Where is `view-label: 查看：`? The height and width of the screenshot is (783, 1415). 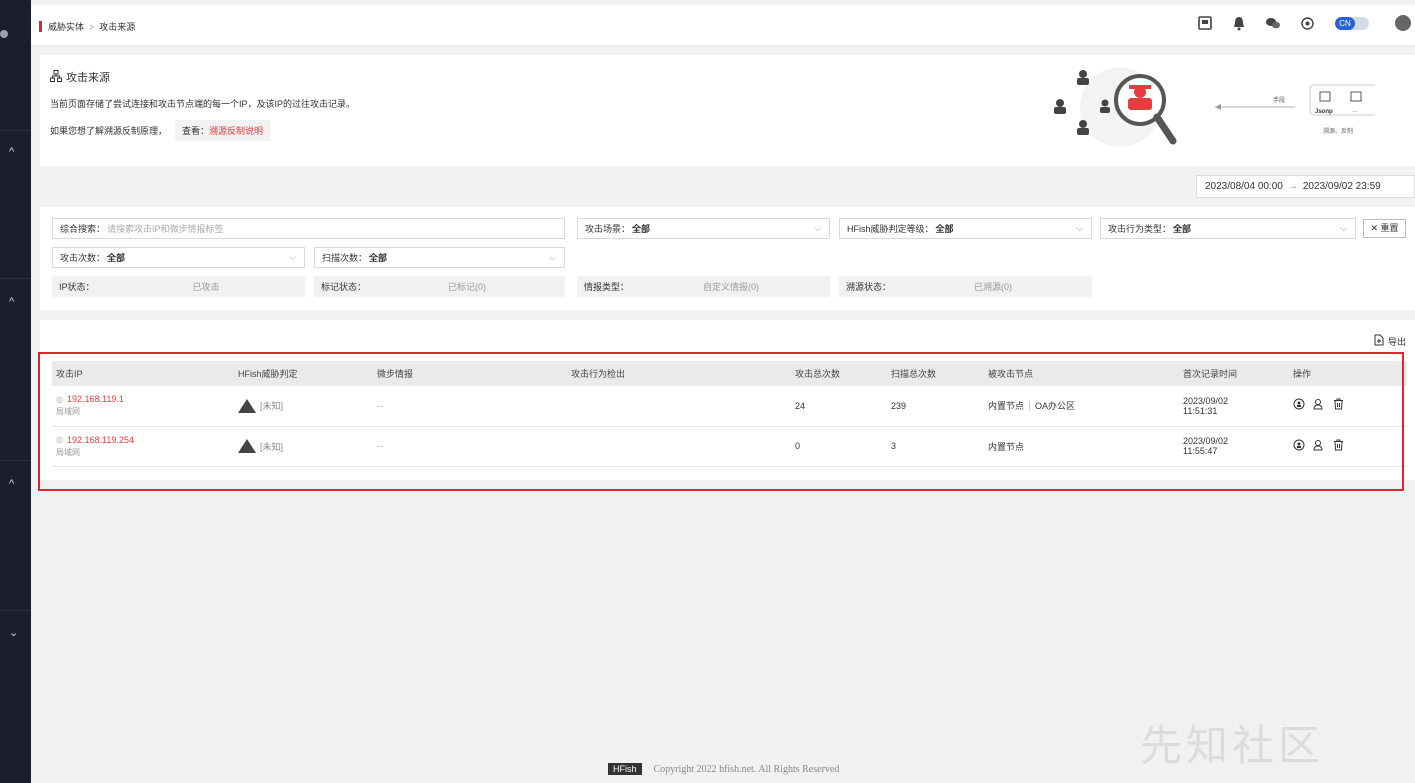 view-label: 查看： is located at coordinates (196, 131).